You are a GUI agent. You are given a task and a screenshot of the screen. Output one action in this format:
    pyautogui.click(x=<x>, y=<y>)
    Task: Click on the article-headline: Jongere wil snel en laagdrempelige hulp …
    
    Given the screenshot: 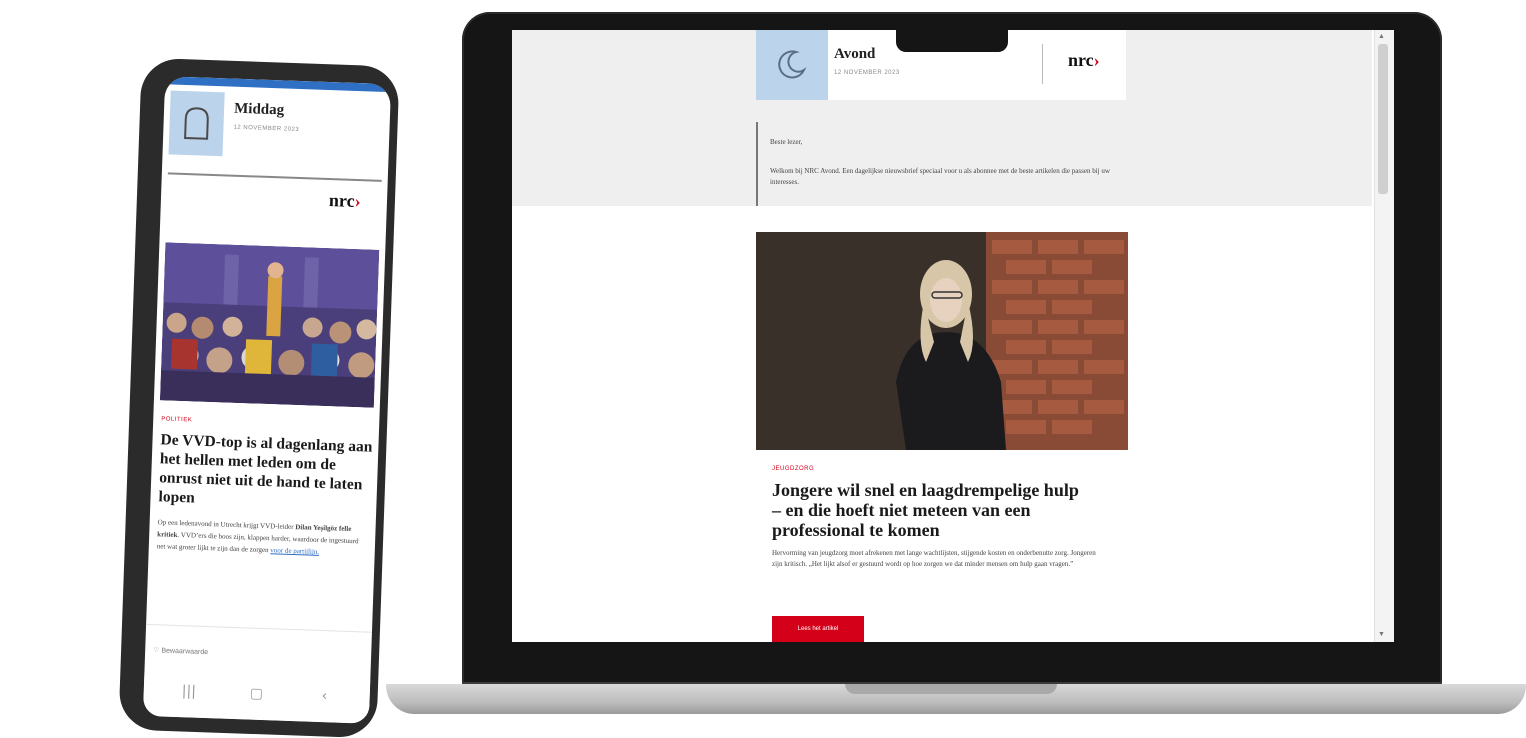 What is the action you would take?
    pyautogui.click(x=932, y=510)
    